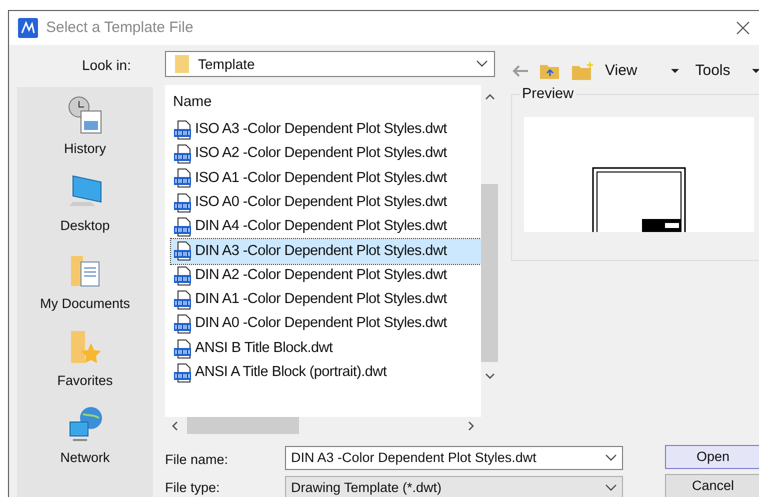 This screenshot has width=759, height=497. Describe the element at coordinates (330, 64) in the screenshot. I see `look-in-dropdown: Template` at that location.